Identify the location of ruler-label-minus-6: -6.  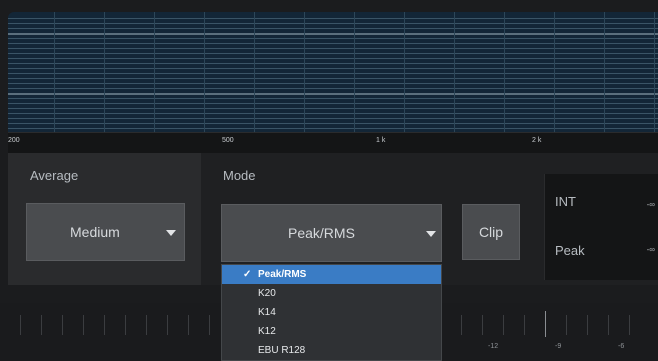
(621, 346).